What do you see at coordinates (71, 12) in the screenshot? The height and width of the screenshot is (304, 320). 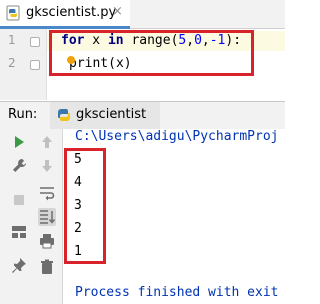 I see `editor-tab-filename: gkscientist.py` at bounding box center [71, 12].